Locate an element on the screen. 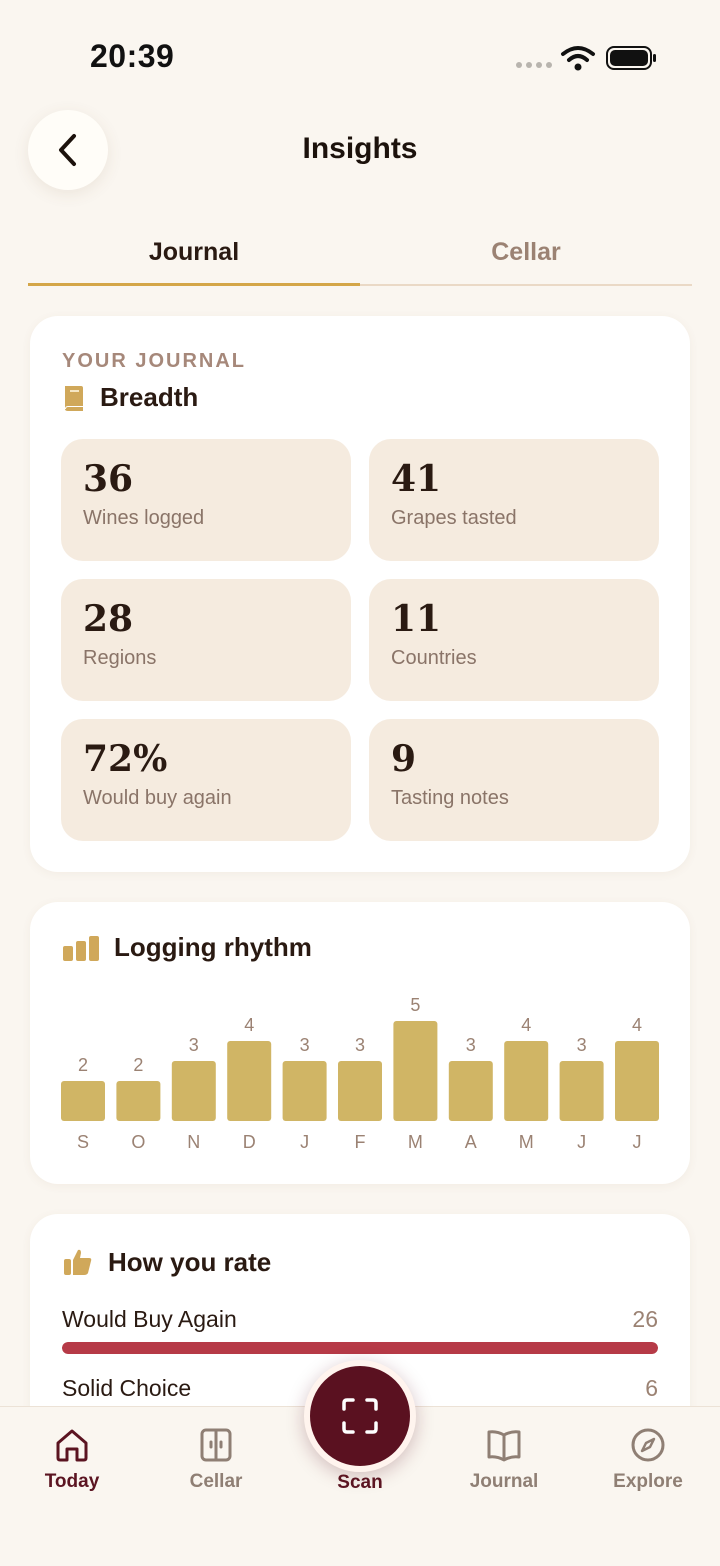  nav-label: Journal is located at coordinates (504, 1481).